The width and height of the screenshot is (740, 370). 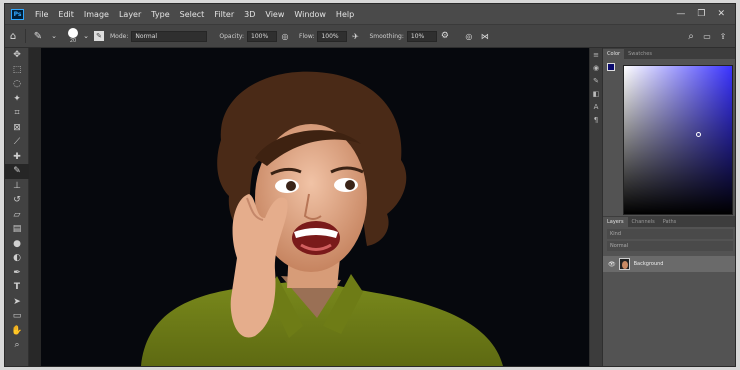 What do you see at coordinates (17, 215) in the screenshot?
I see `eraser-tool-icon: ▱` at bounding box center [17, 215].